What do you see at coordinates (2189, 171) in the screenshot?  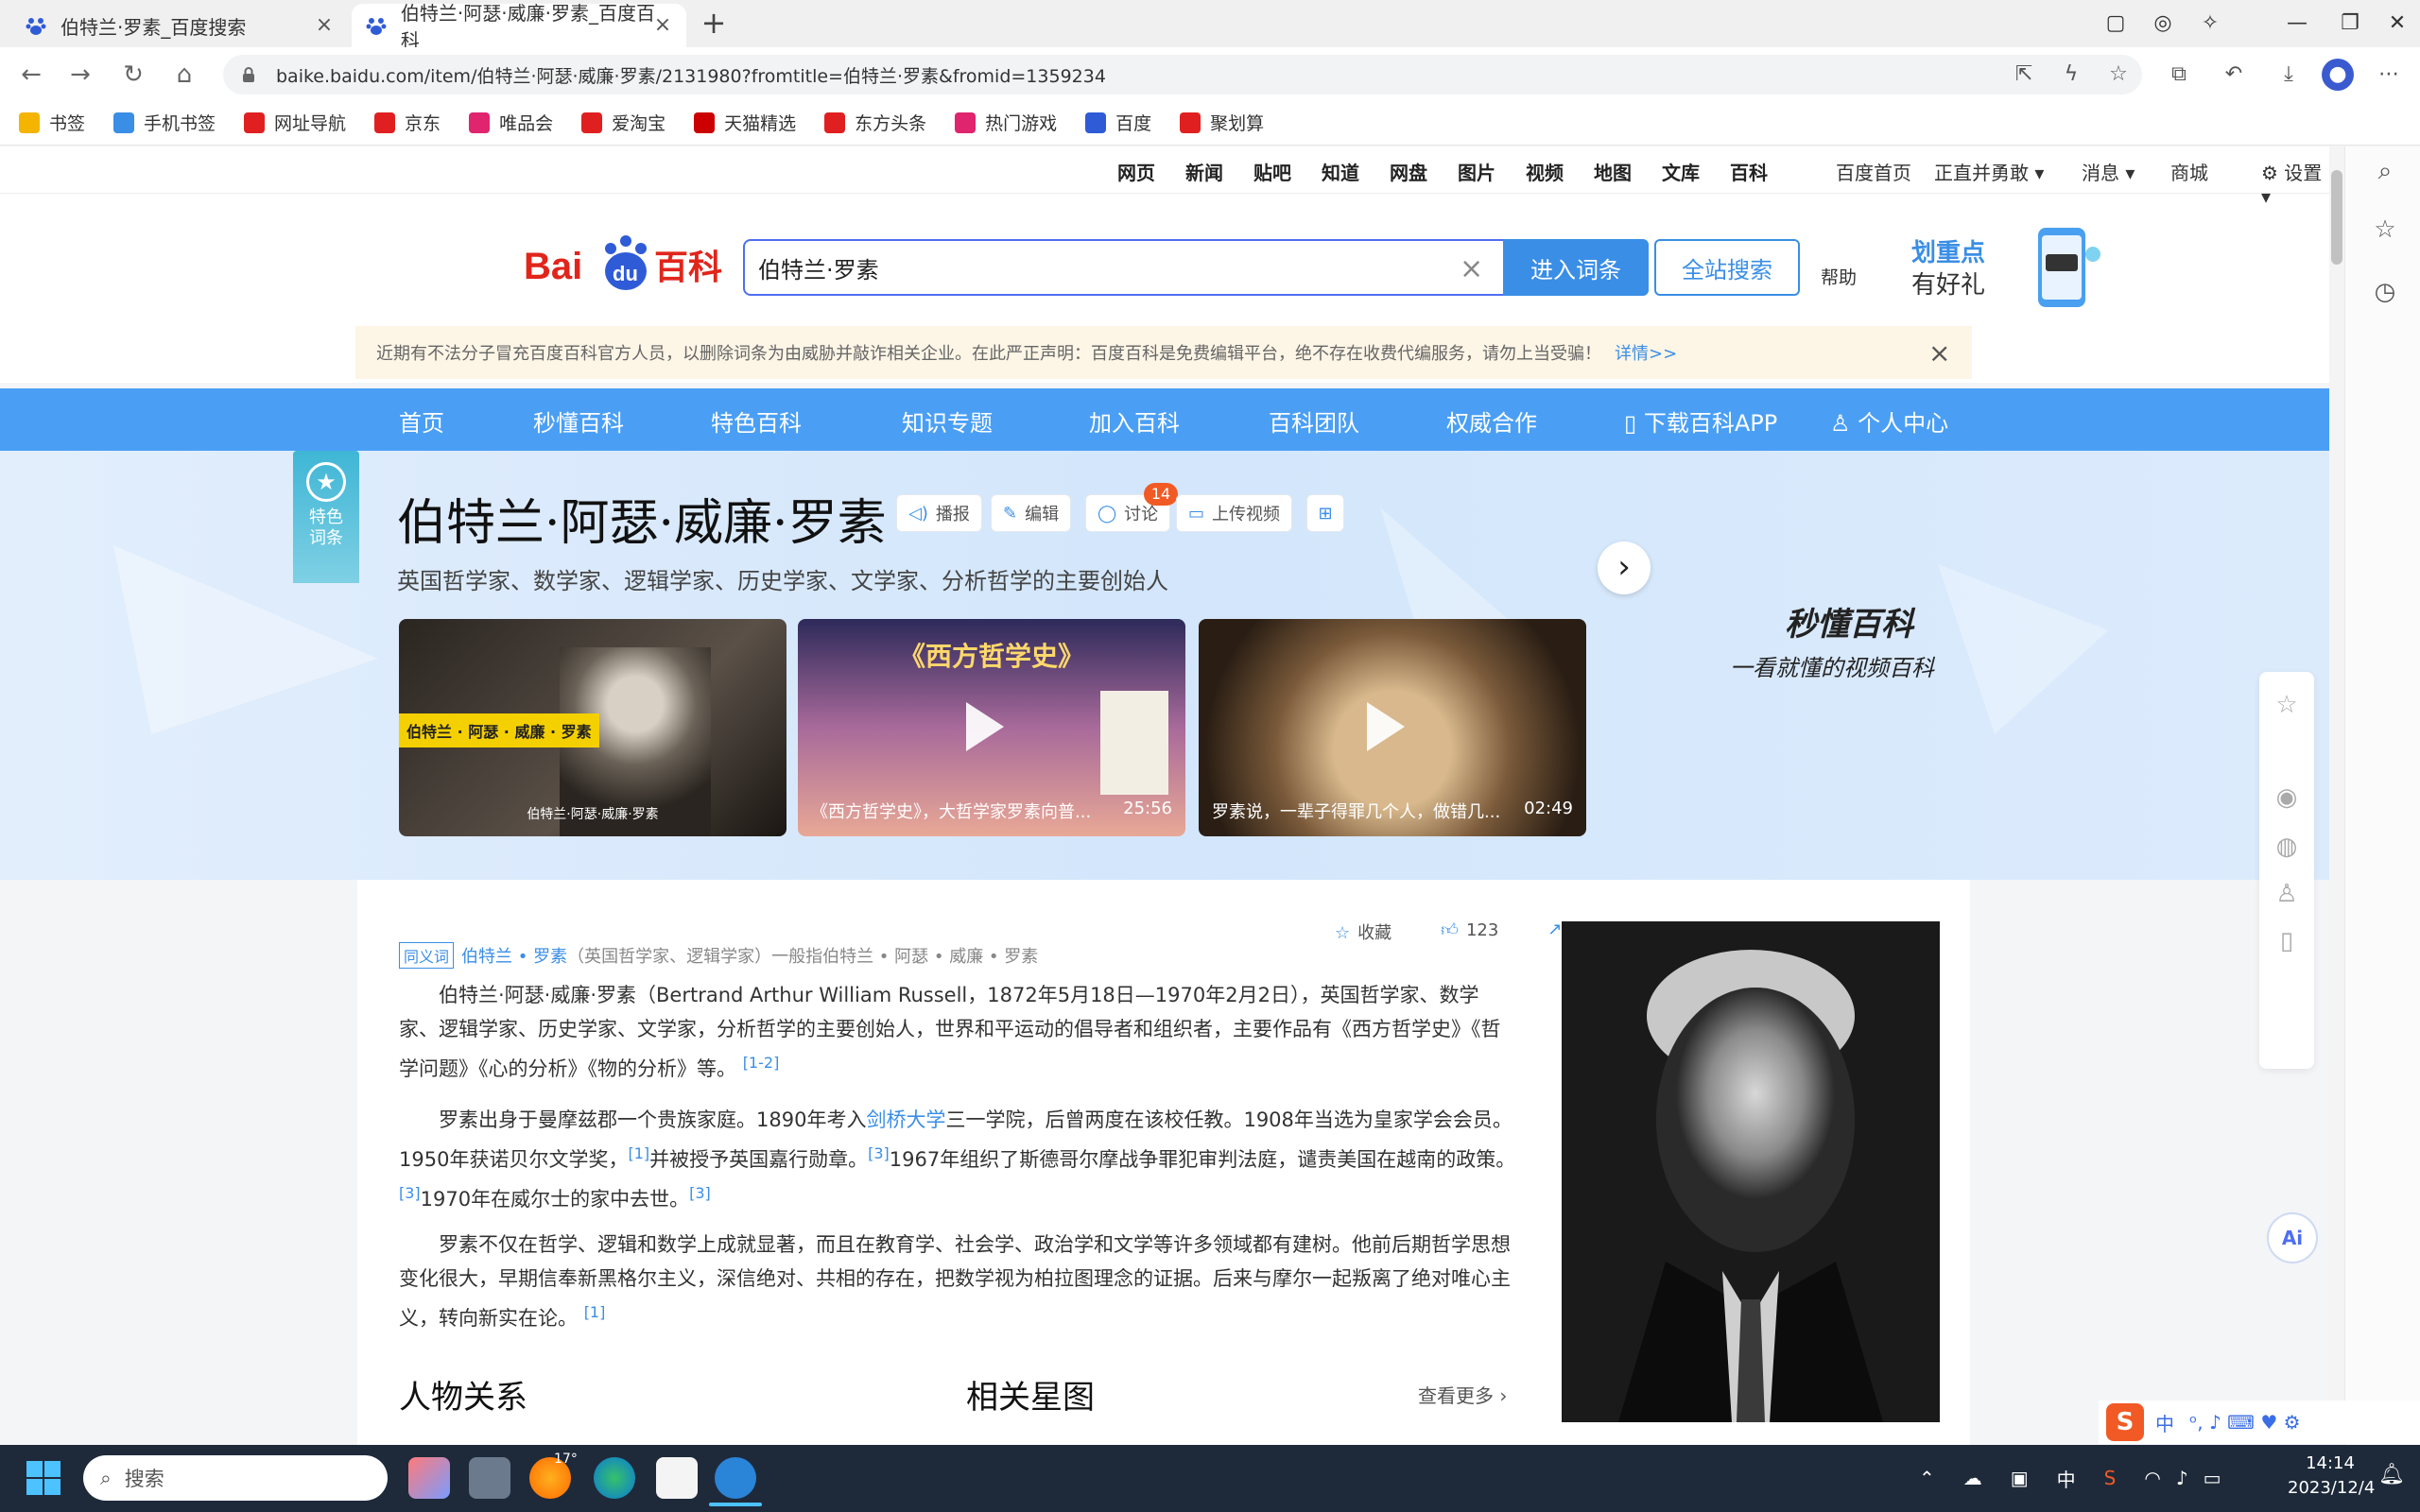 I see `mall-link: 商城` at bounding box center [2189, 171].